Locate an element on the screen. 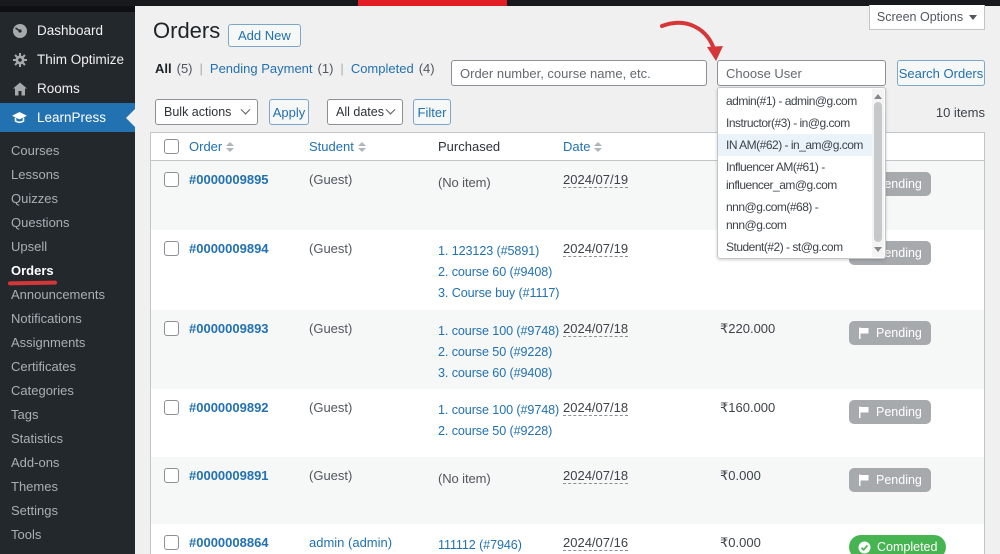 The width and height of the screenshot is (1000, 554). sidebar-item-label: LearnPress is located at coordinates (72, 117).